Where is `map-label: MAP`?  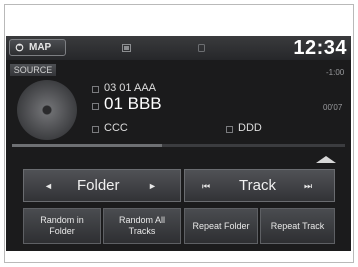
map-label: MAP is located at coordinates (40, 47).